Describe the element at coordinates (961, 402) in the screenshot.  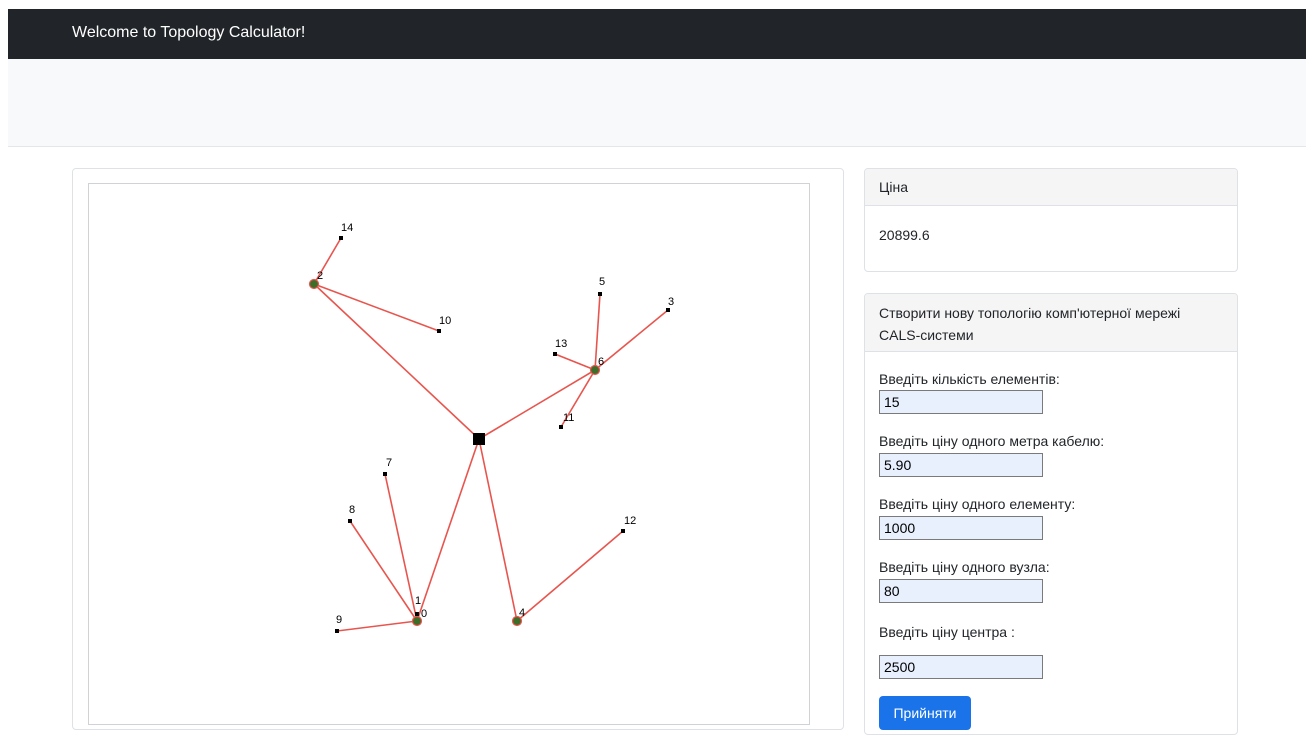
I see `elements-count-input` at that location.